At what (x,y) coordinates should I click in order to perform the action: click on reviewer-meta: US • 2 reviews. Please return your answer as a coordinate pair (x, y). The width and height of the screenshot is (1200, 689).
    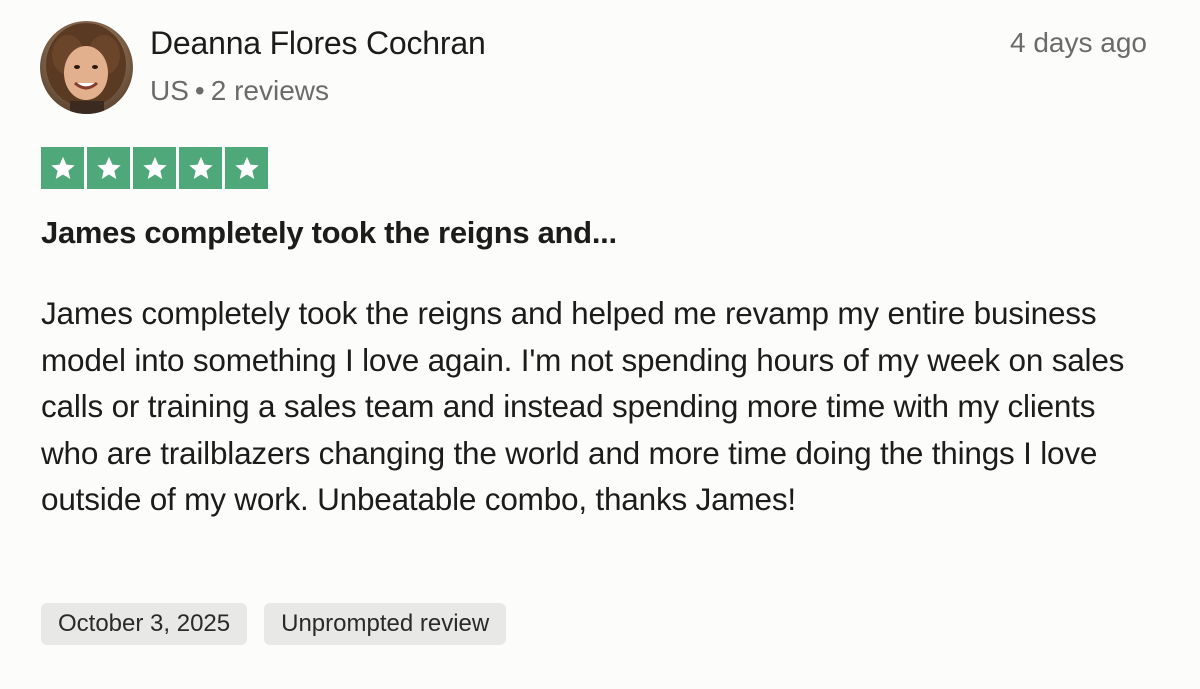
    Looking at the image, I should click on (239, 91).